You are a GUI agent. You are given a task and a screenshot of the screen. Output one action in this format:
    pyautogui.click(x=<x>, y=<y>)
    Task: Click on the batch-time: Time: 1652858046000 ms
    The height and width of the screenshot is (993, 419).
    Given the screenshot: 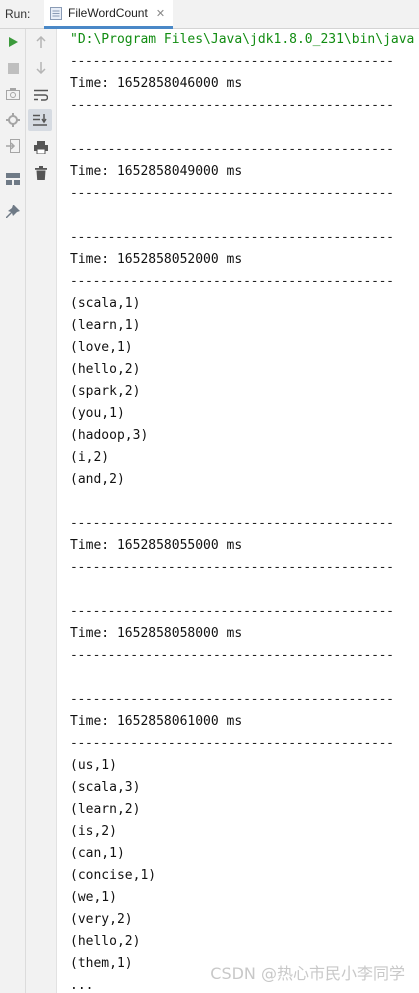 What is the action you would take?
    pyautogui.click(x=156, y=83)
    